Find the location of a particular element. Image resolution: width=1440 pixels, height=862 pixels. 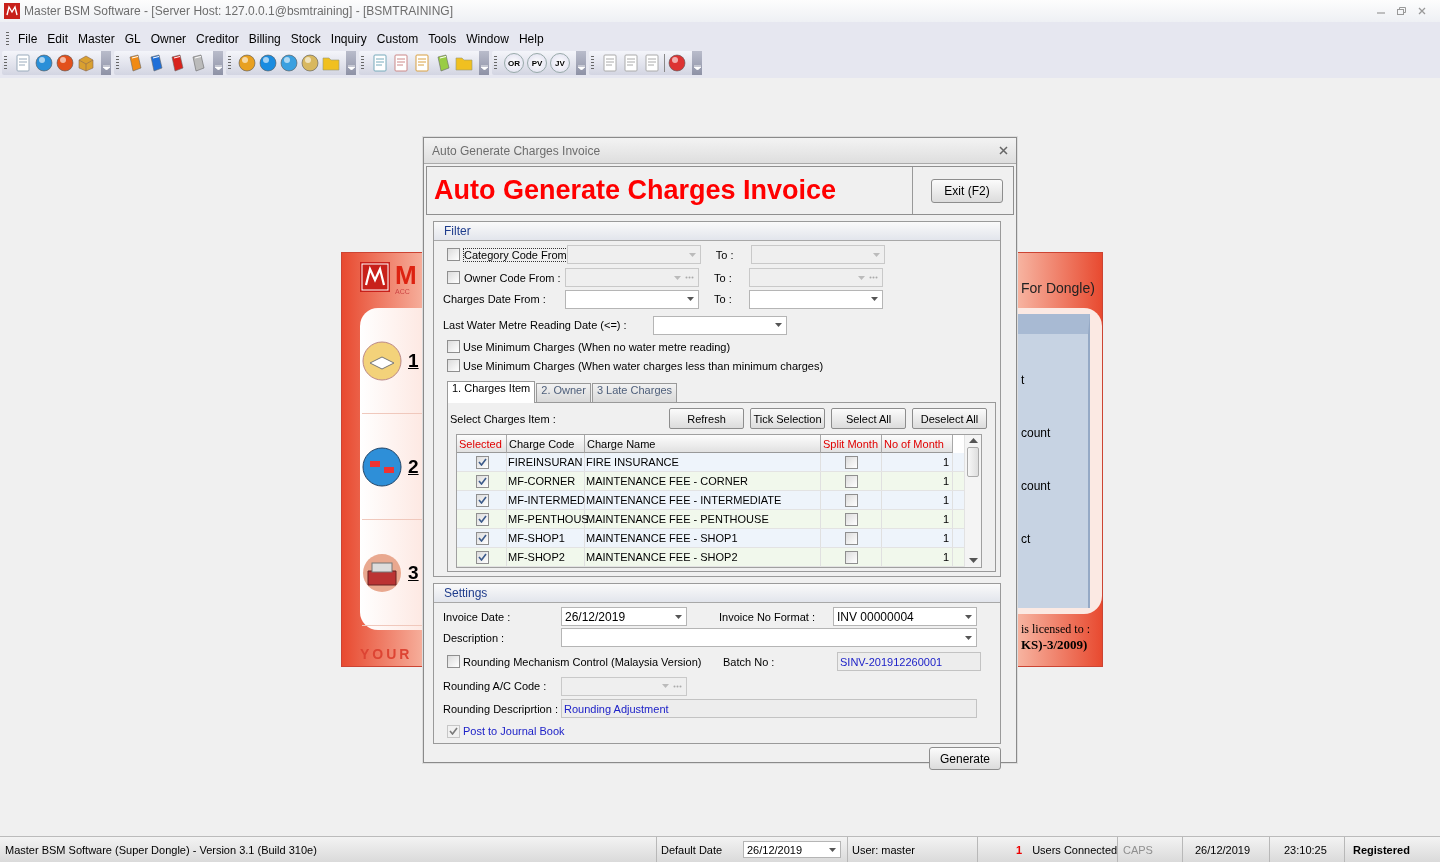

menu-item: Owner is located at coordinates (168, 39).